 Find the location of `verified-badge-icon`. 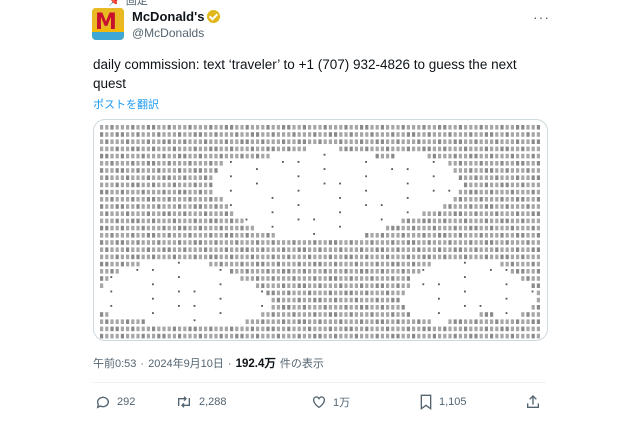

verified-badge-icon is located at coordinates (214, 16).